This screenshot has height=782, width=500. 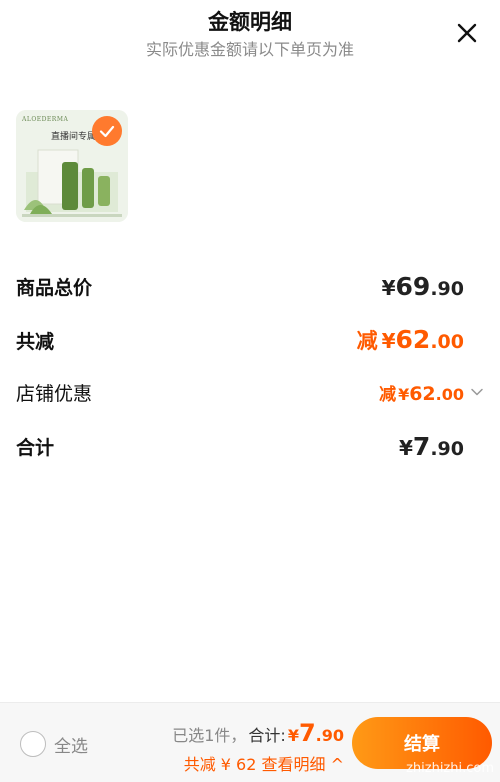 I want to click on select-all-toggle: 全选, so click(x=54, y=744).